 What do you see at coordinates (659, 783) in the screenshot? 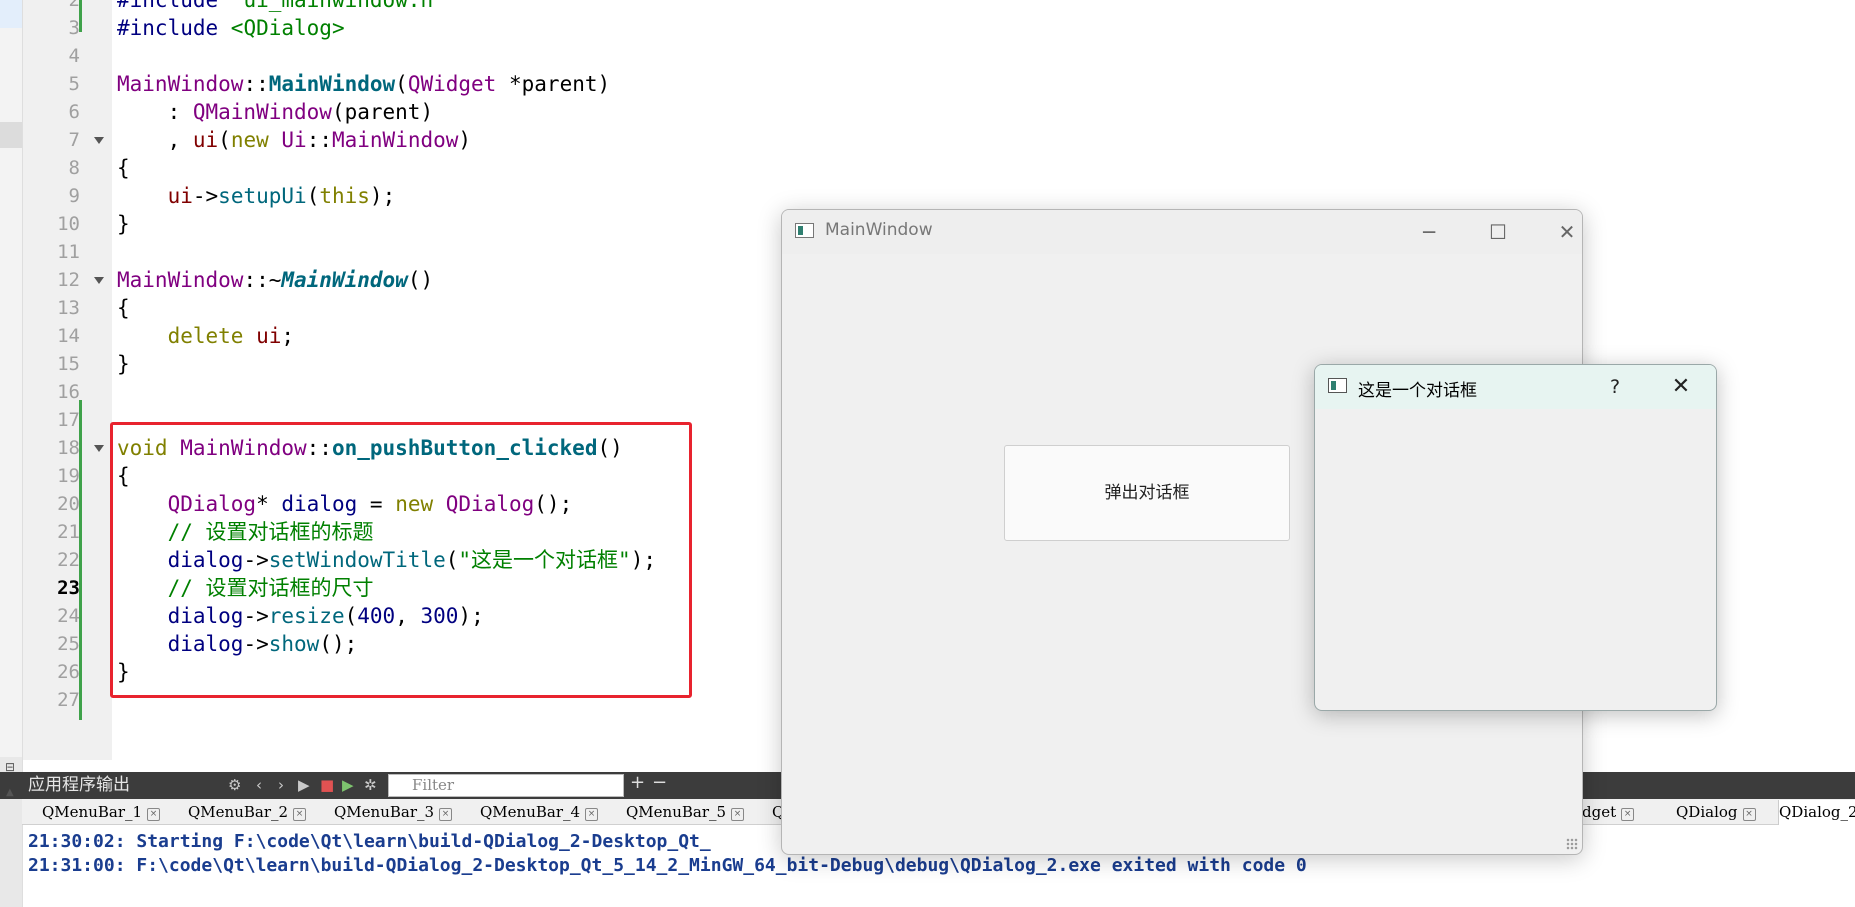
I see `zoom-out-button: −` at bounding box center [659, 783].